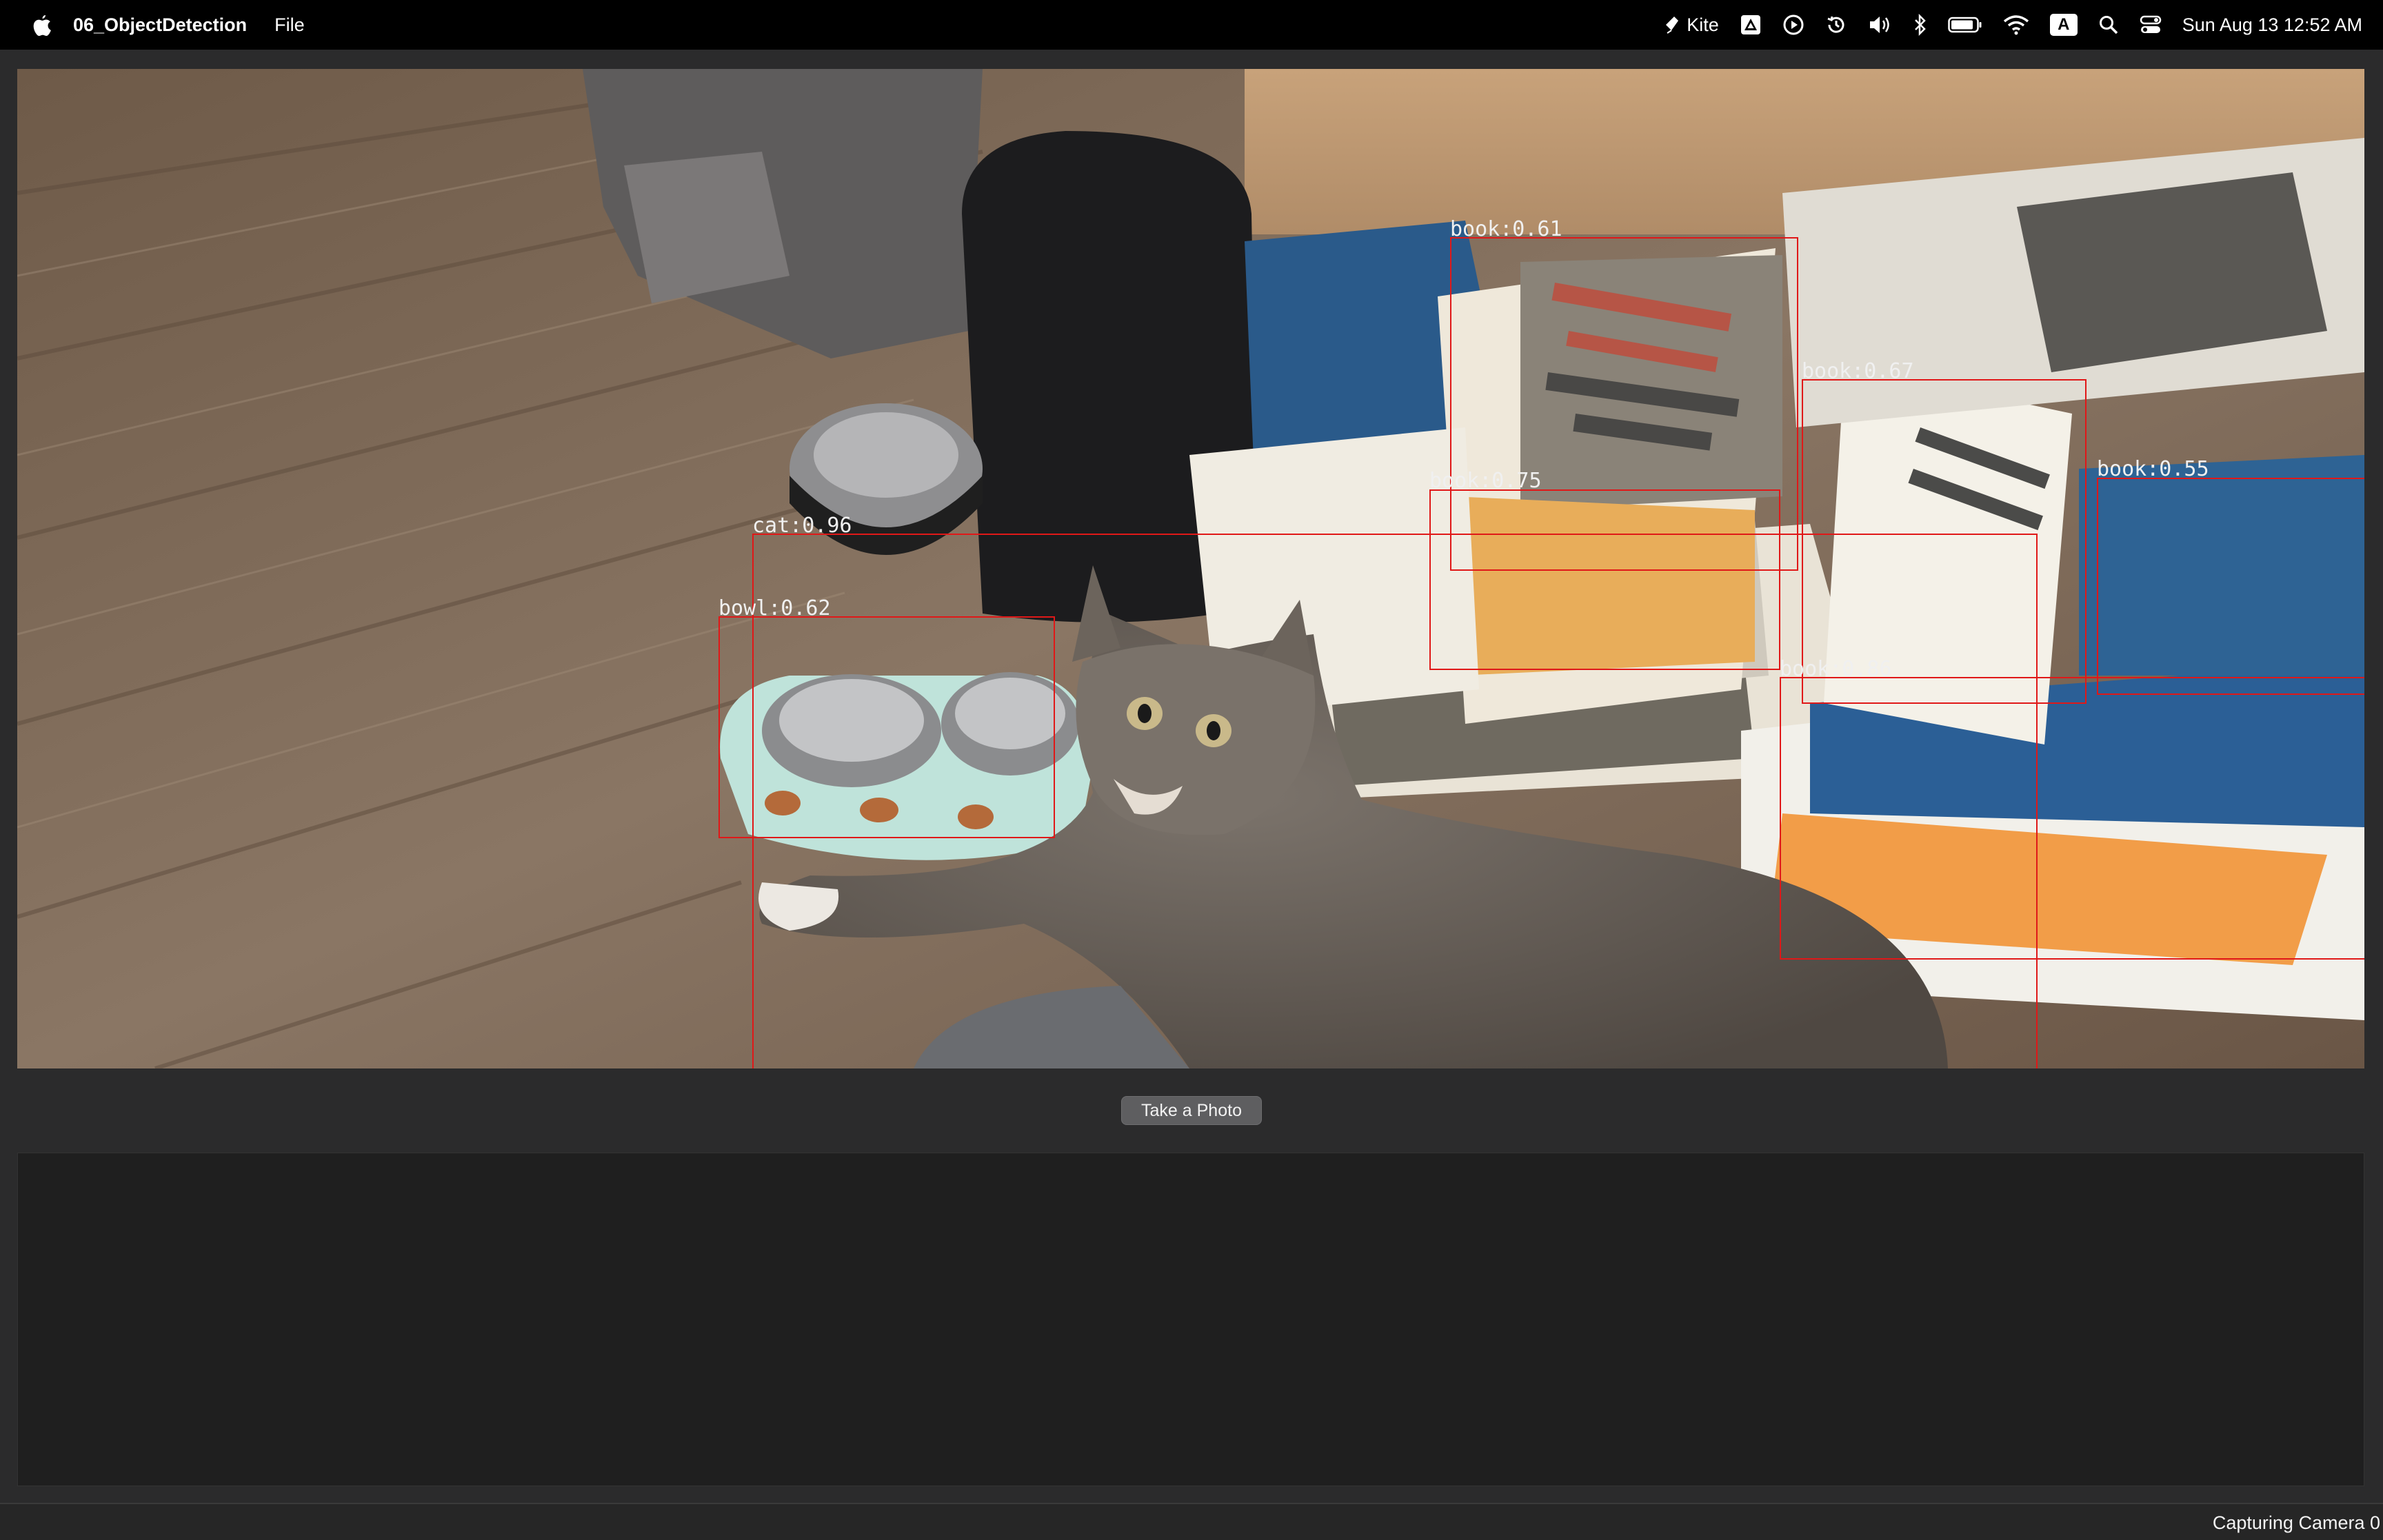  What do you see at coordinates (2108, 25) in the screenshot?
I see `spotlight-icon` at bounding box center [2108, 25].